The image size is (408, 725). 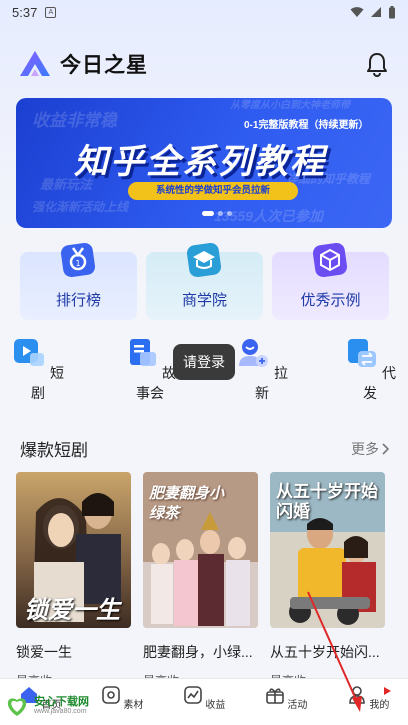 What do you see at coordinates (330, 260) in the screenshot?
I see `cube-icon` at bounding box center [330, 260].